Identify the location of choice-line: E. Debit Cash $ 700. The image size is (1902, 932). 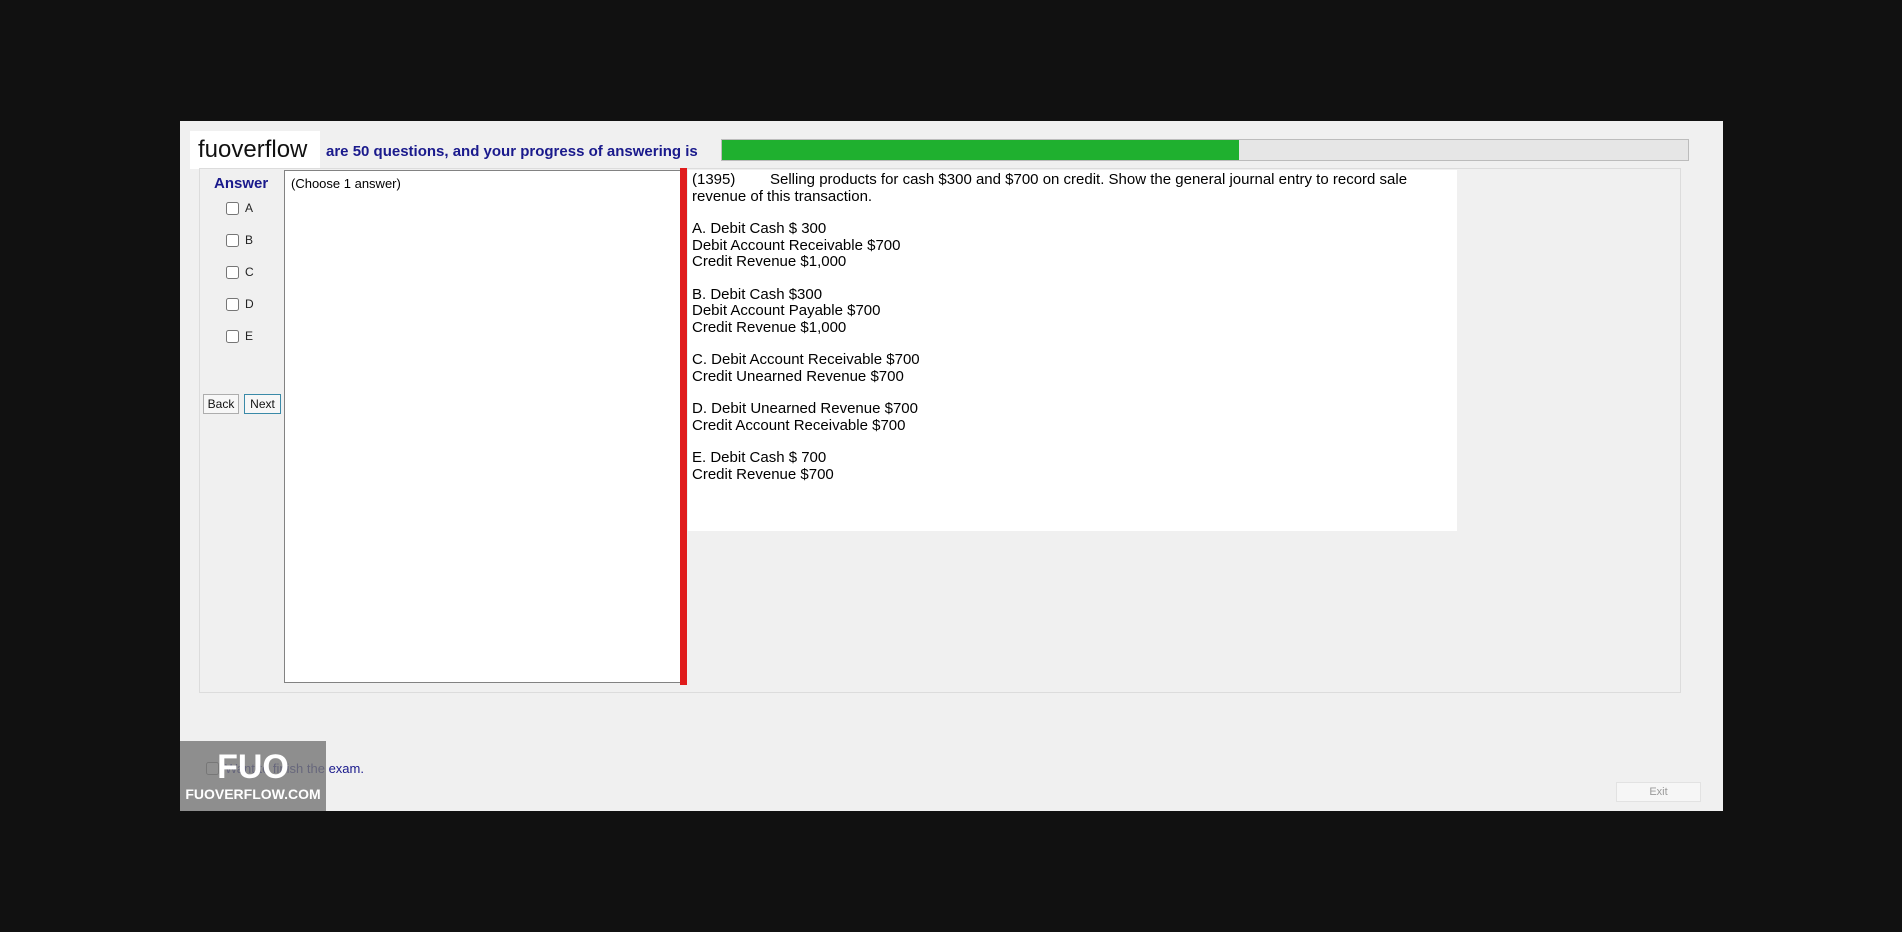
(759, 457).